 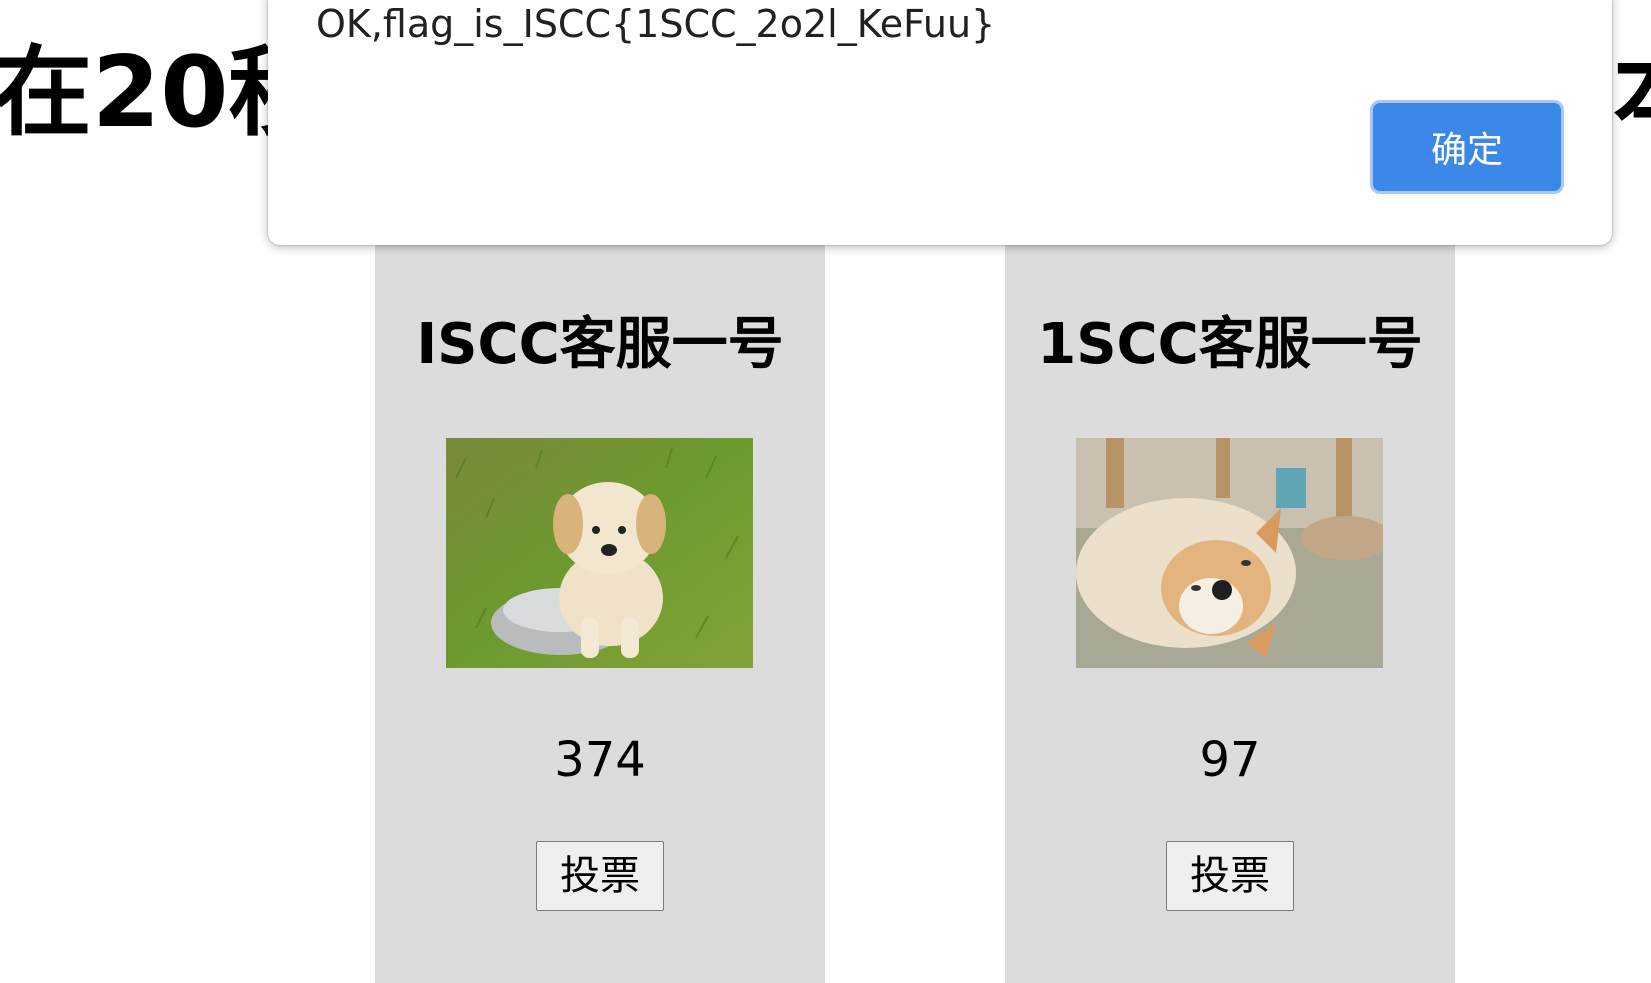 I want to click on confirm-button: 确定, so click(x=1467, y=147).